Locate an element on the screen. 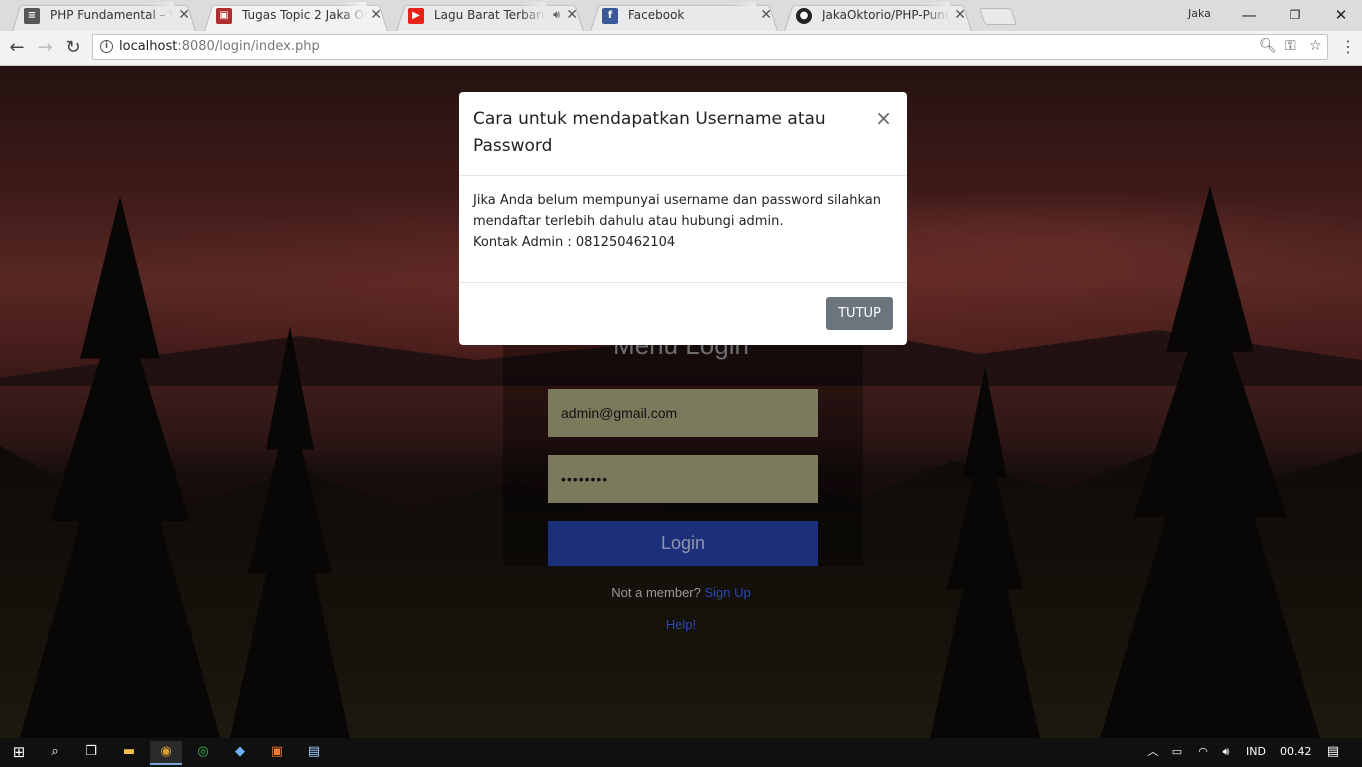 The height and width of the screenshot is (767, 1362). chrome-icon: ◉ is located at coordinates (166, 753).